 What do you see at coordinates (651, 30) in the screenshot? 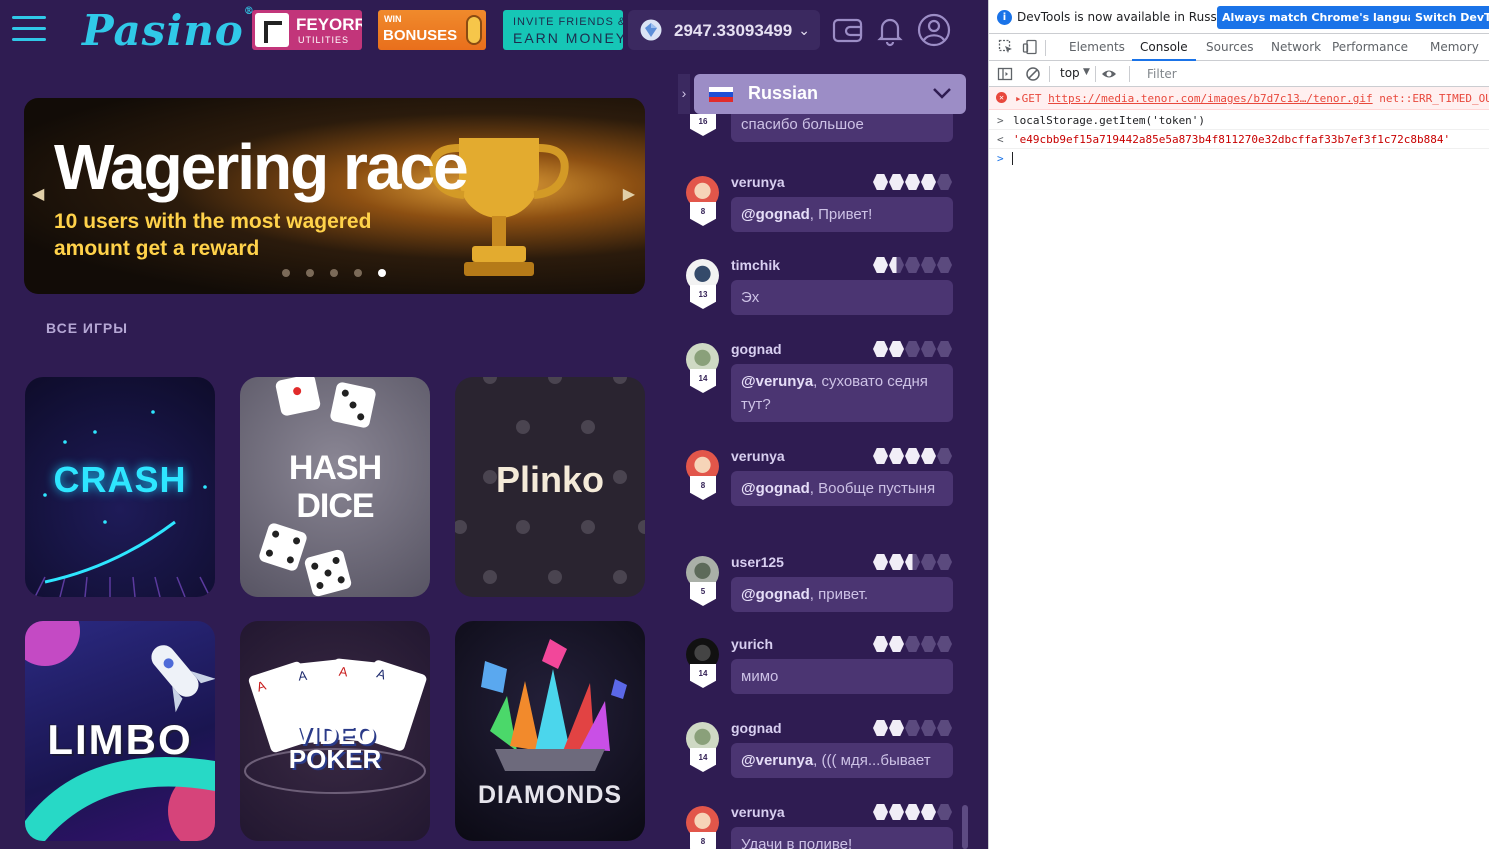
I see `diamond-icon` at bounding box center [651, 30].